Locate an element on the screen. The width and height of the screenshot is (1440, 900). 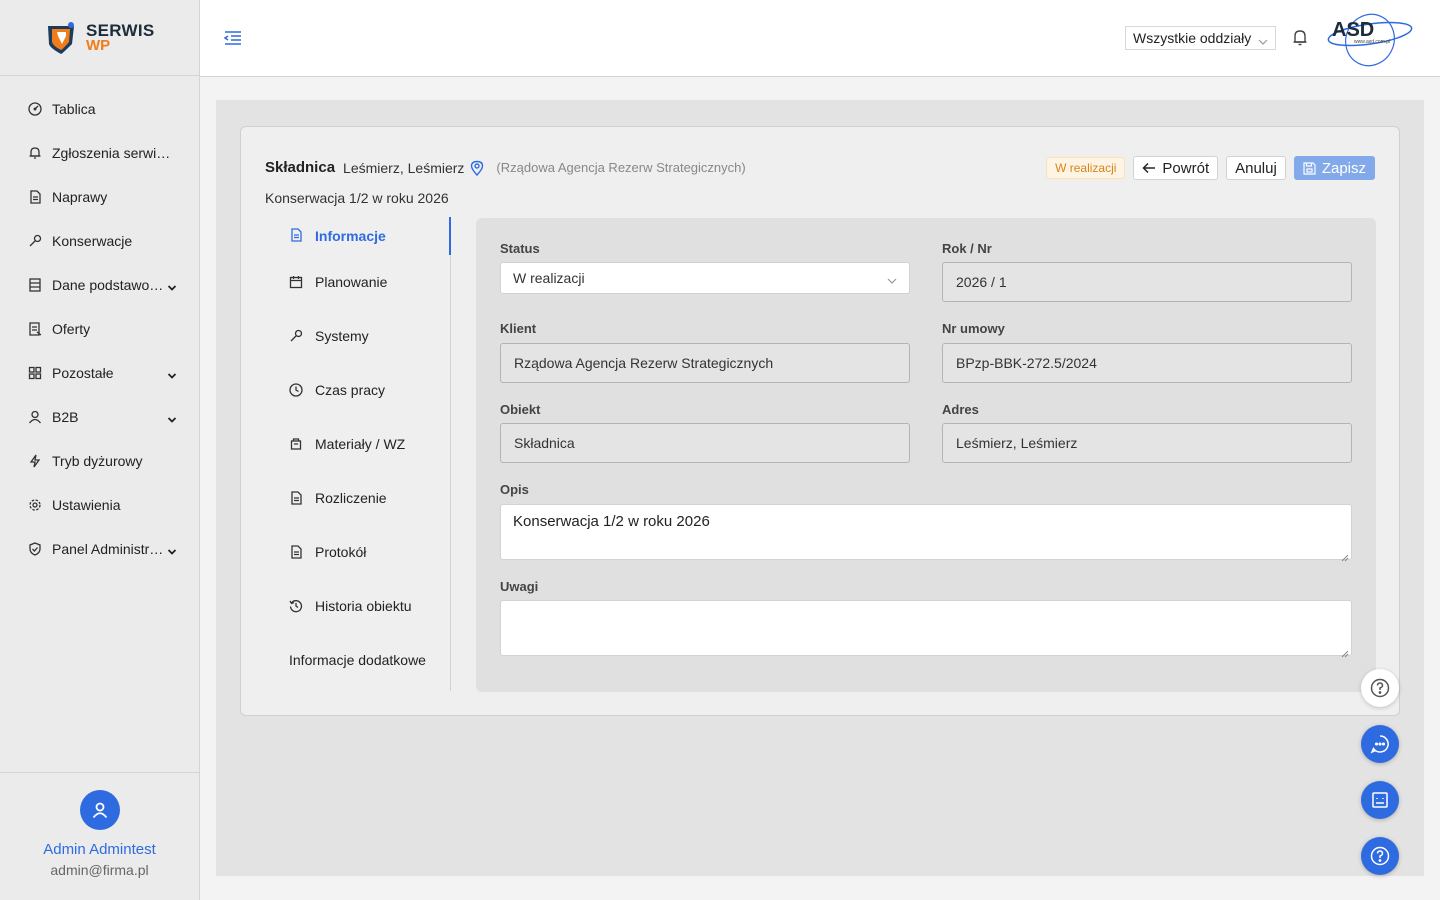
bell-icon is located at coordinates (1300, 38).